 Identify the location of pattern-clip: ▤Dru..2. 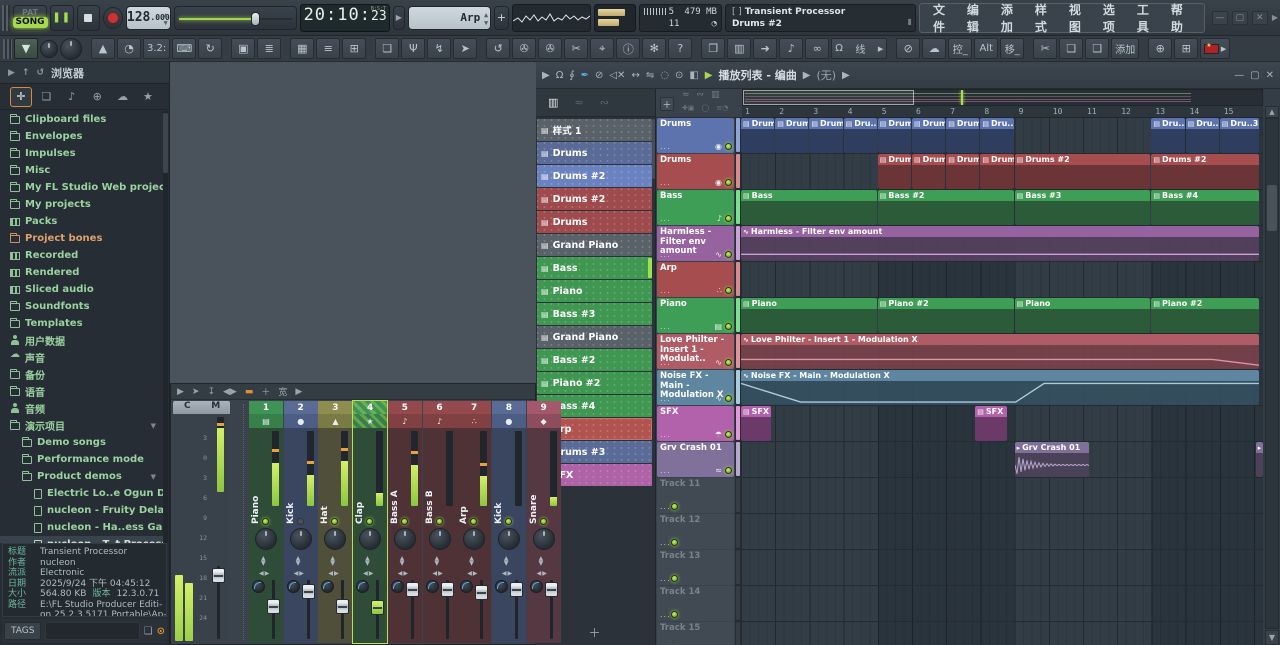
(997, 135).